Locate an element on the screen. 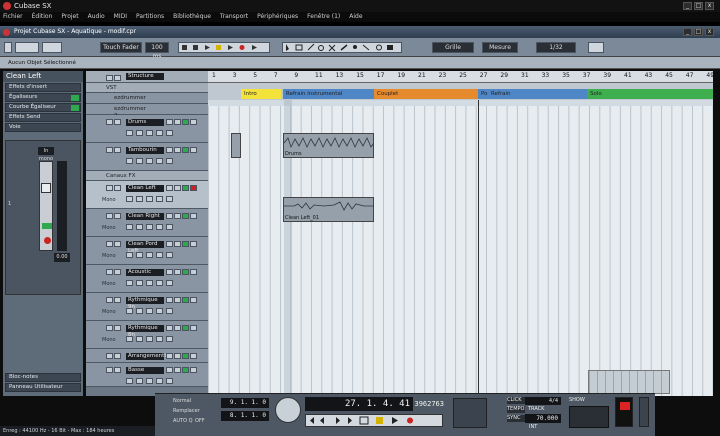 The height and width of the screenshot is (436, 720). inspector-user-panel: Panneau Utilisateur is located at coordinates (43, 387).